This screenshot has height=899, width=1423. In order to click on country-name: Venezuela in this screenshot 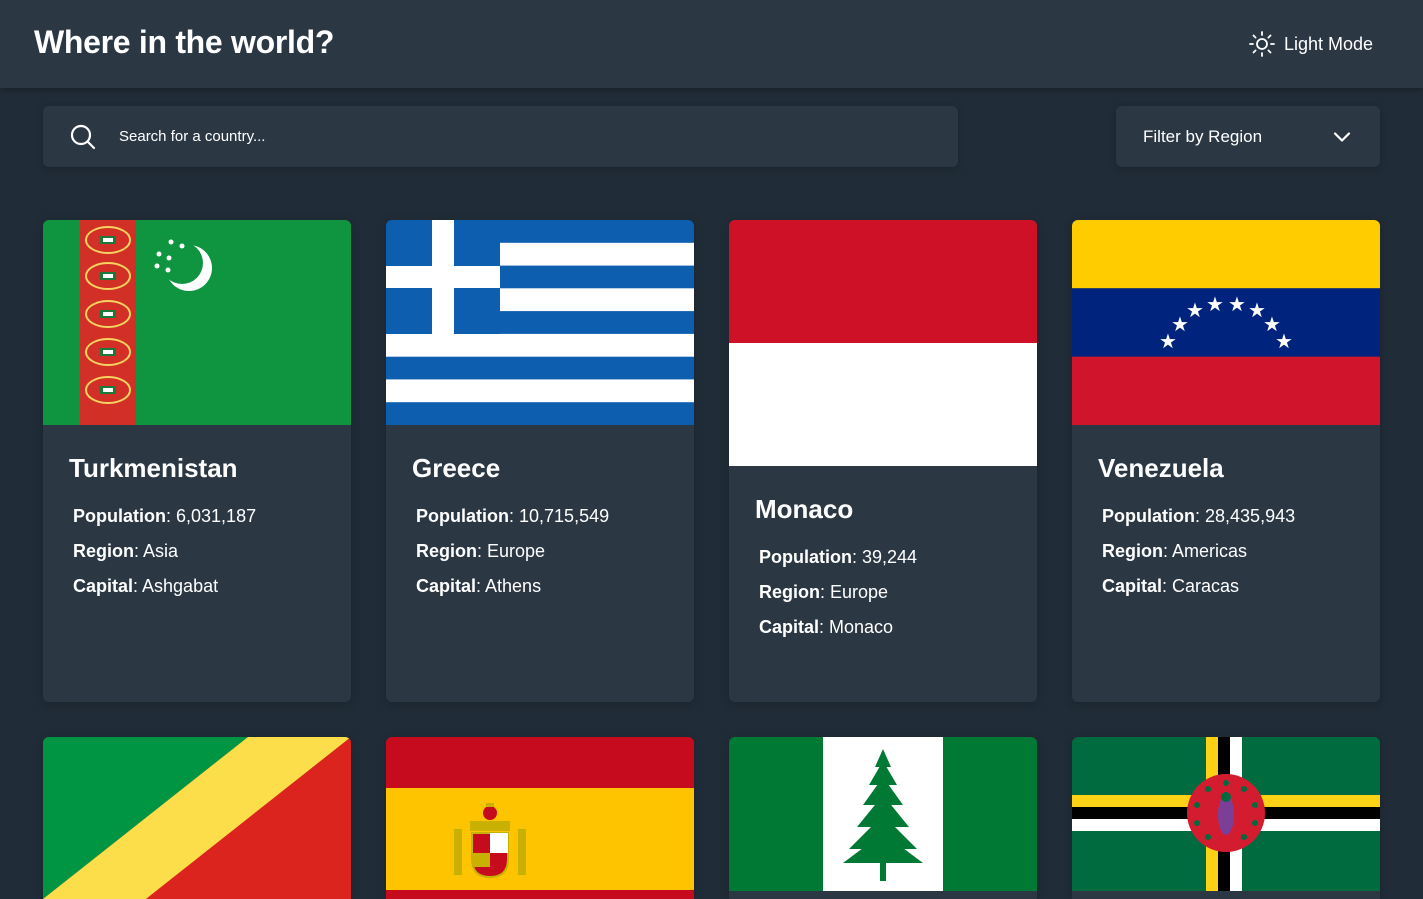, I will do `click(1161, 468)`.